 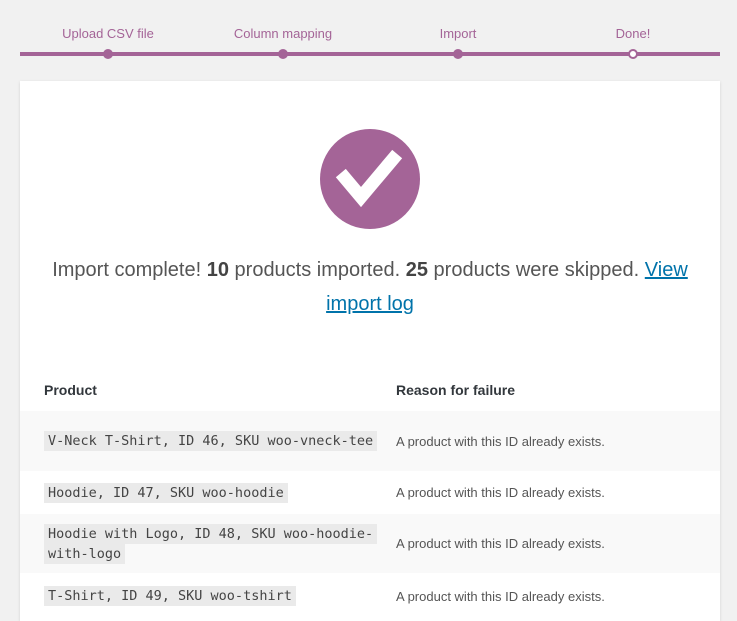 I want to click on table-header-row: Product Reason for failure, so click(x=370, y=392).